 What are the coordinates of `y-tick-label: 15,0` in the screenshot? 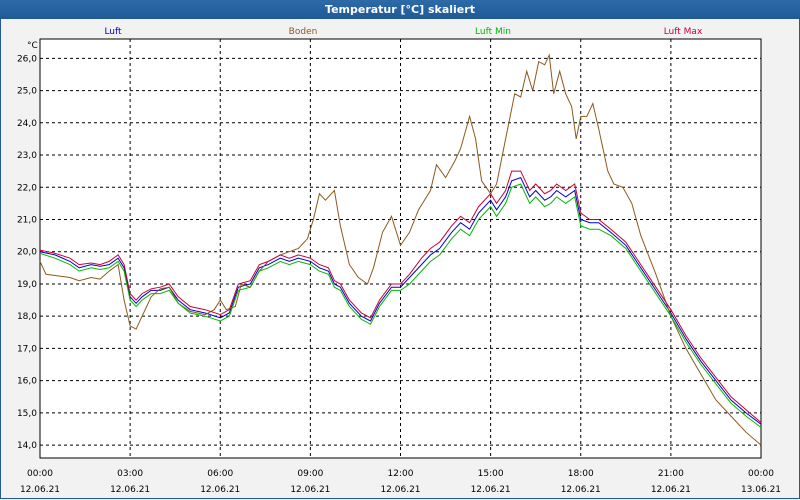 It's located at (27, 414).